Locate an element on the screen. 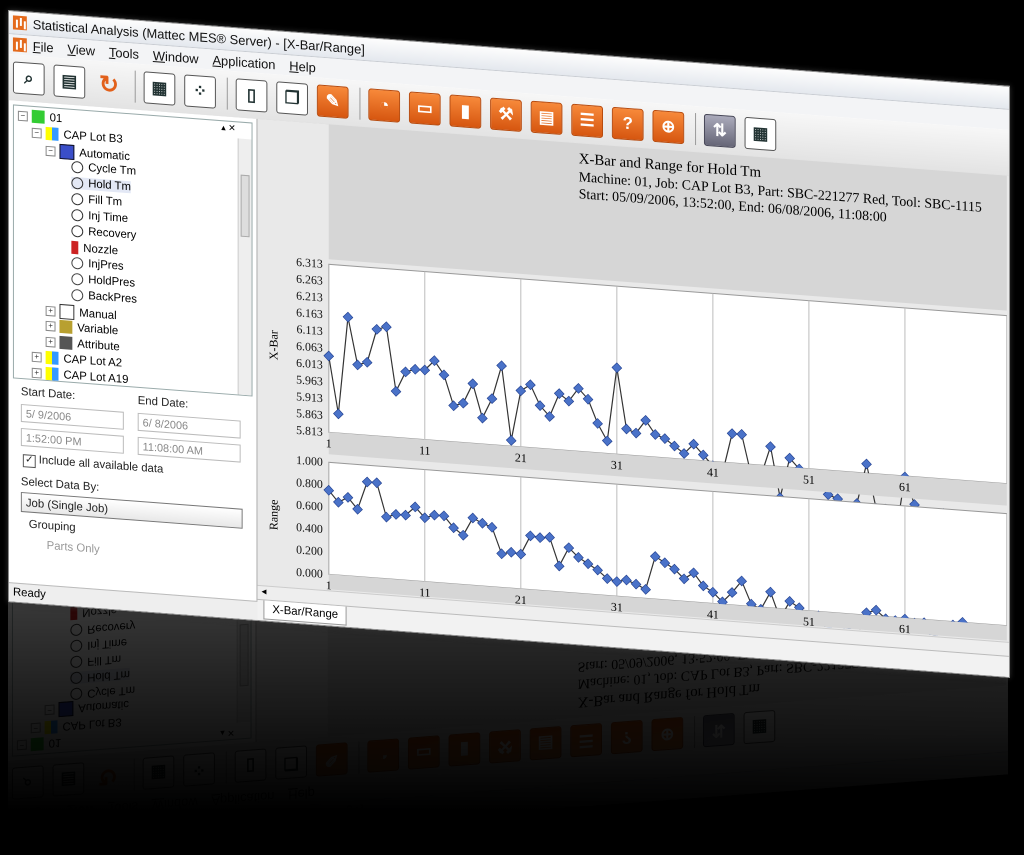 The height and width of the screenshot is (855, 1024). tree-item-param: Recovery is located at coordinates (103, 233).